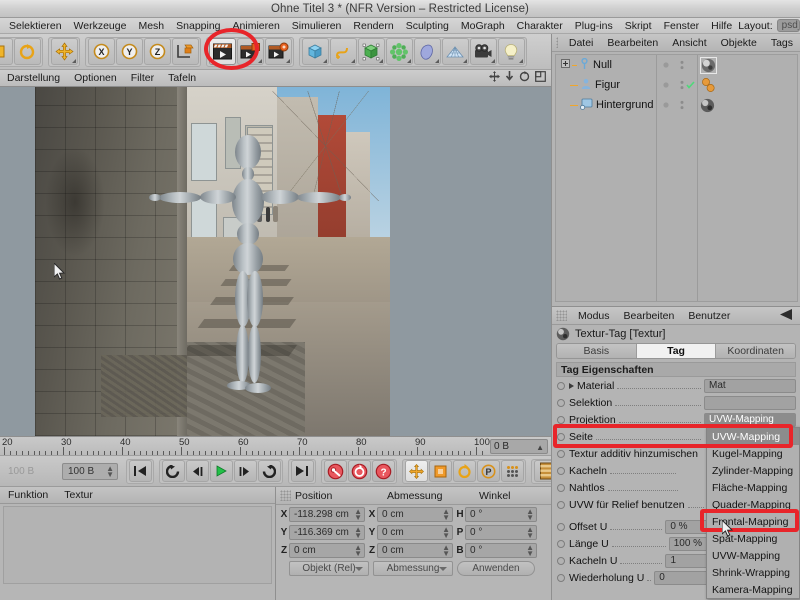 The width and height of the screenshot is (800, 600). Describe the element at coordinates (530, 550) in the screenshot. I see `coord-rotation-b-spinner: ▲ ▼` at that location.